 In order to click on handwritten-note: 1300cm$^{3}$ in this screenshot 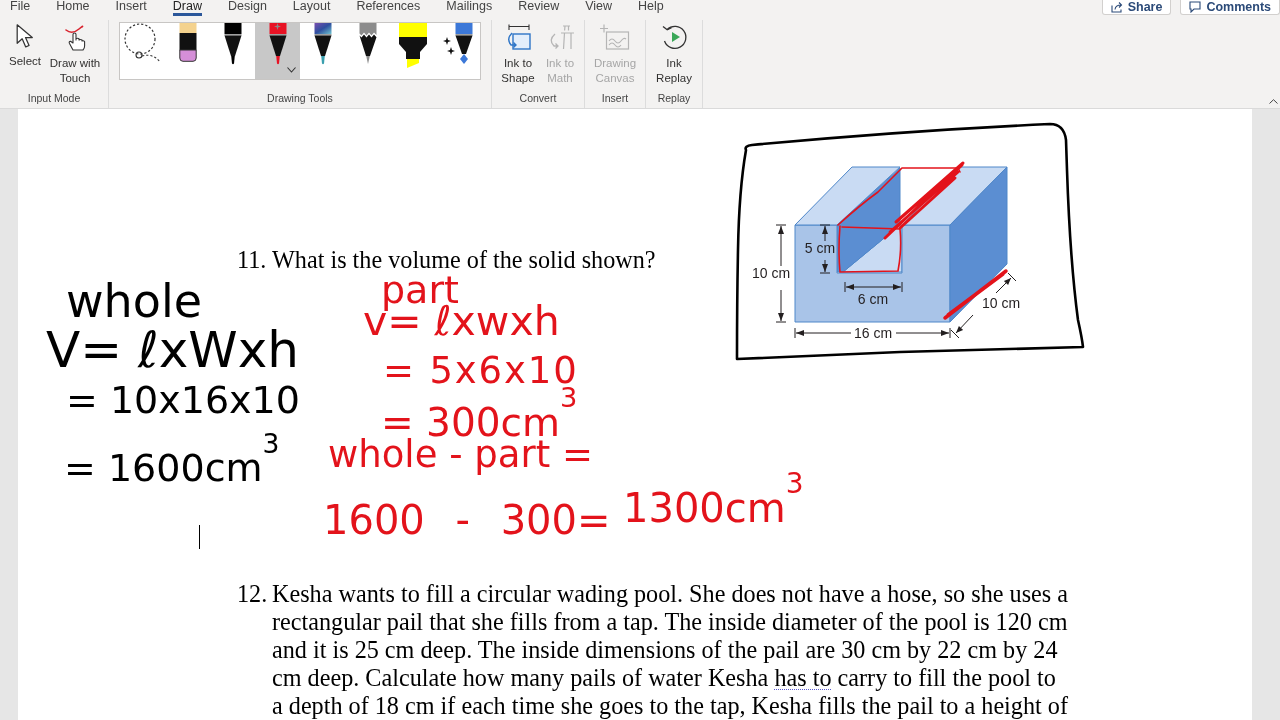, I will do `click(713, 498)`.